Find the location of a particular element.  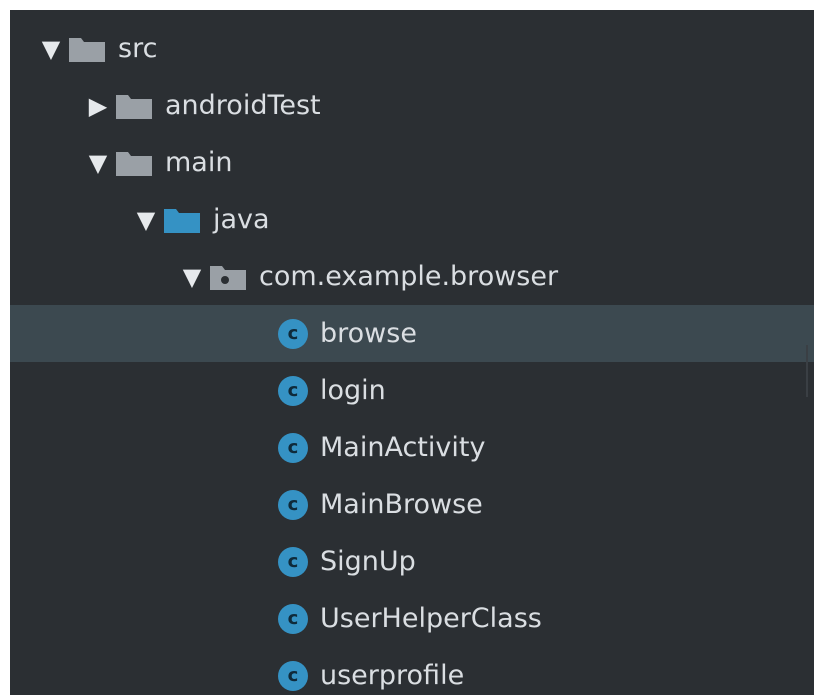

source-folder-icon is located at coordinates (182, 220).